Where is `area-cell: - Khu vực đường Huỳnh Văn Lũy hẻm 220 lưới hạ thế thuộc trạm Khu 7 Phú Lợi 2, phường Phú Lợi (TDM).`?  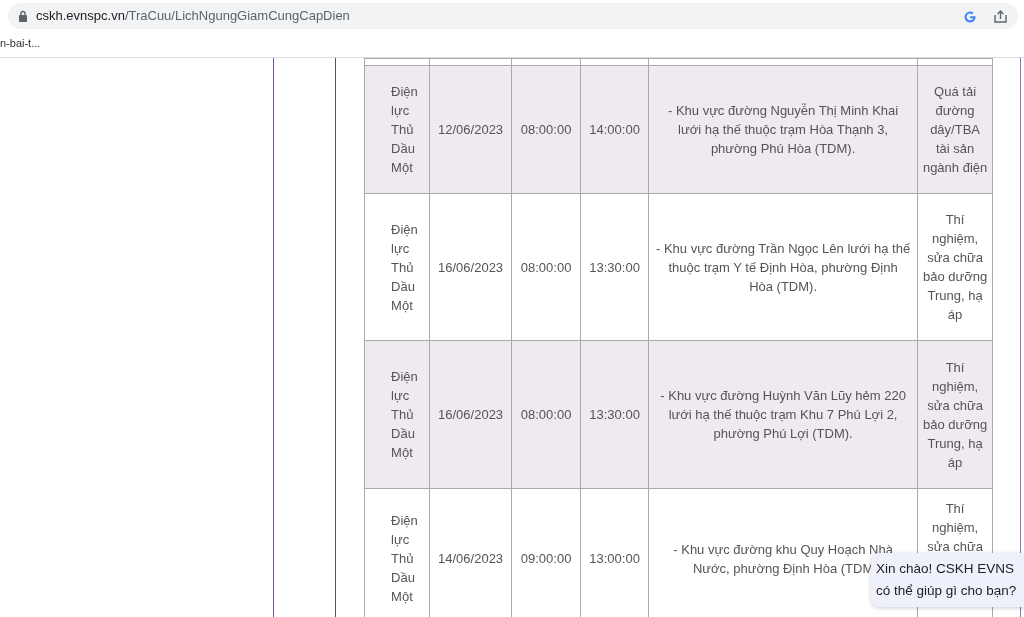
area-cell: - Khu vực đường Huỳnh Văn Lũy hẻm 220 lưới hạ thế thuộc trạm Khu 7 Phú Lợi 2, phường Phú Lợi (TDM). is located at coordinates (783, 414).